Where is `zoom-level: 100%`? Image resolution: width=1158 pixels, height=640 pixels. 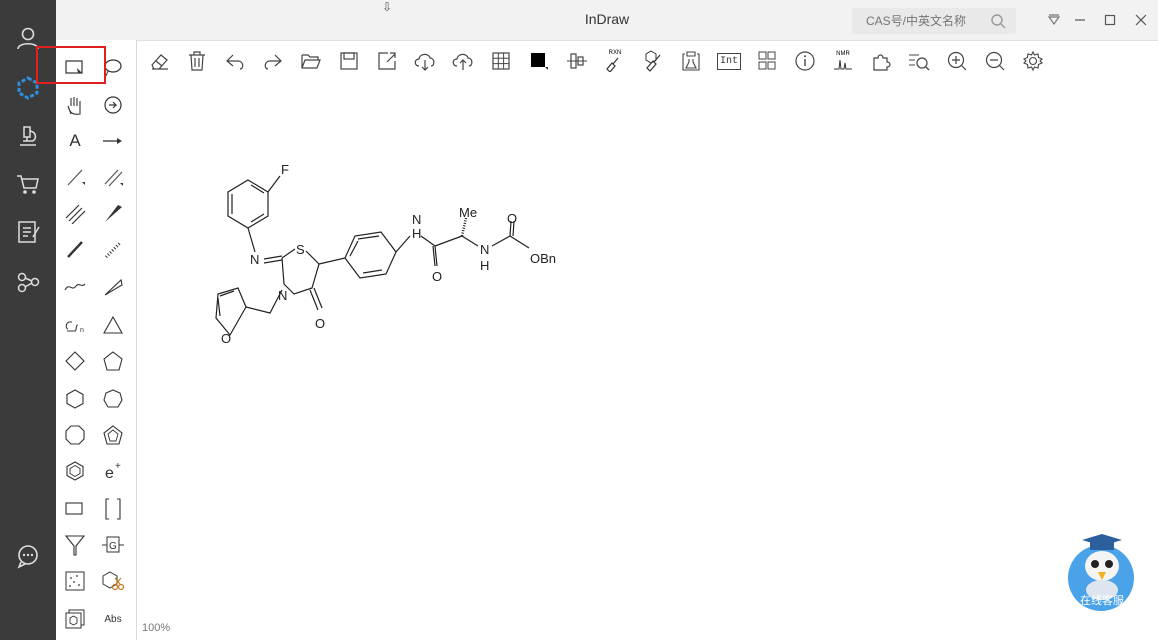 zoom-level: 100% is located at coordinates (156, 628).